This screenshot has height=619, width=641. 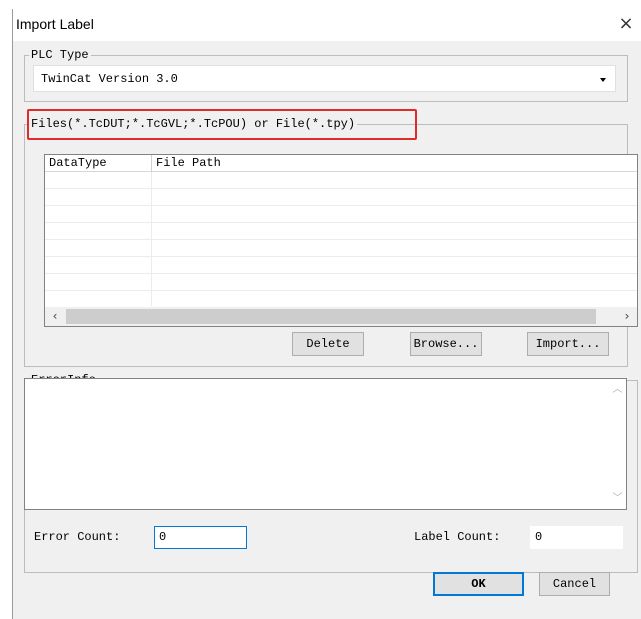 I want to click on scroll-down-icon: ﹀, so click(x=617, y=498).